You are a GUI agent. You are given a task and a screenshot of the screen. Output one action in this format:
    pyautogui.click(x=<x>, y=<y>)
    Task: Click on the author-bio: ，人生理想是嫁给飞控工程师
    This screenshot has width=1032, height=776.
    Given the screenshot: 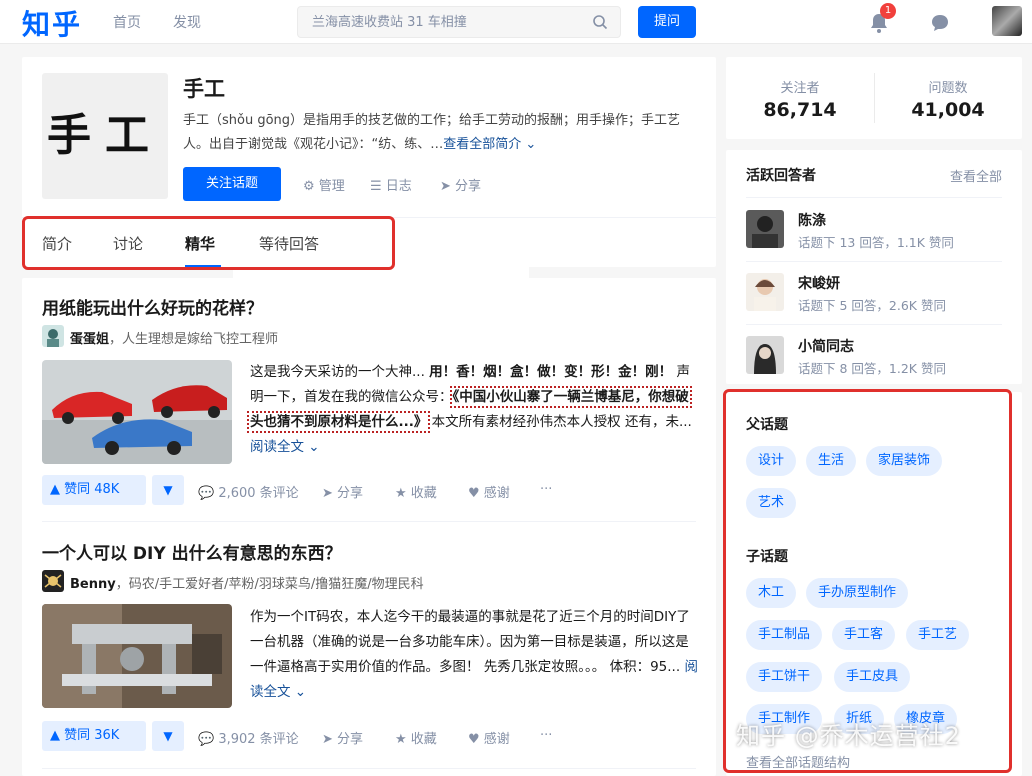 What is the action you would take?
    pyautogui.click(x=194, y=339)
    